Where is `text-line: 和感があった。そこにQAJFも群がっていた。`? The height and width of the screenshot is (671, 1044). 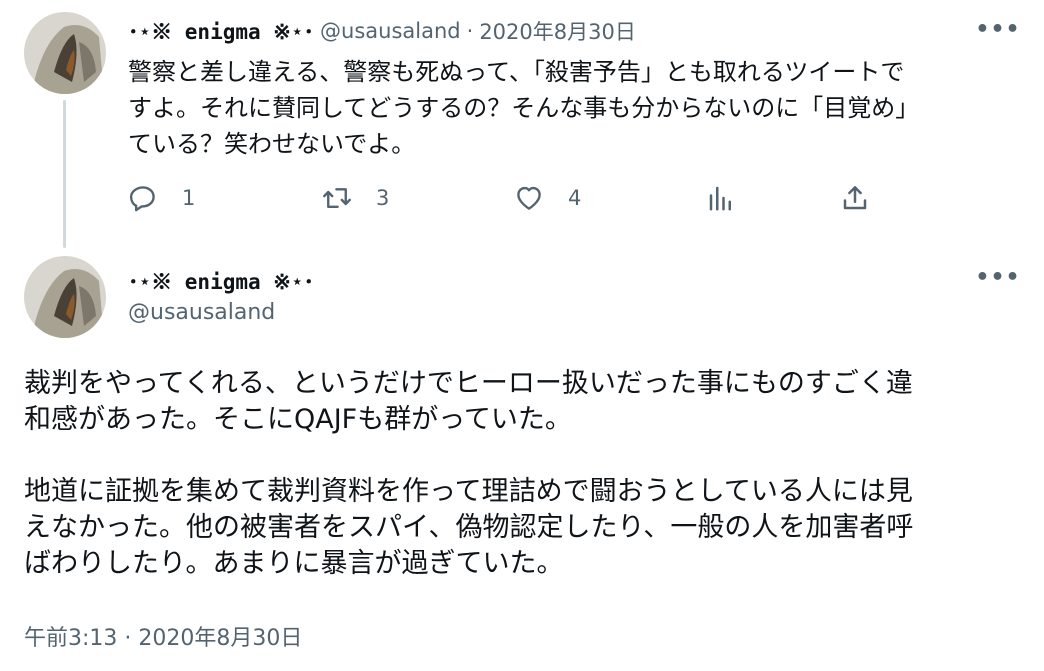
text-line: 和感があった。そこにQAJFも群がっていた。 is located at coordinates (298, 419).